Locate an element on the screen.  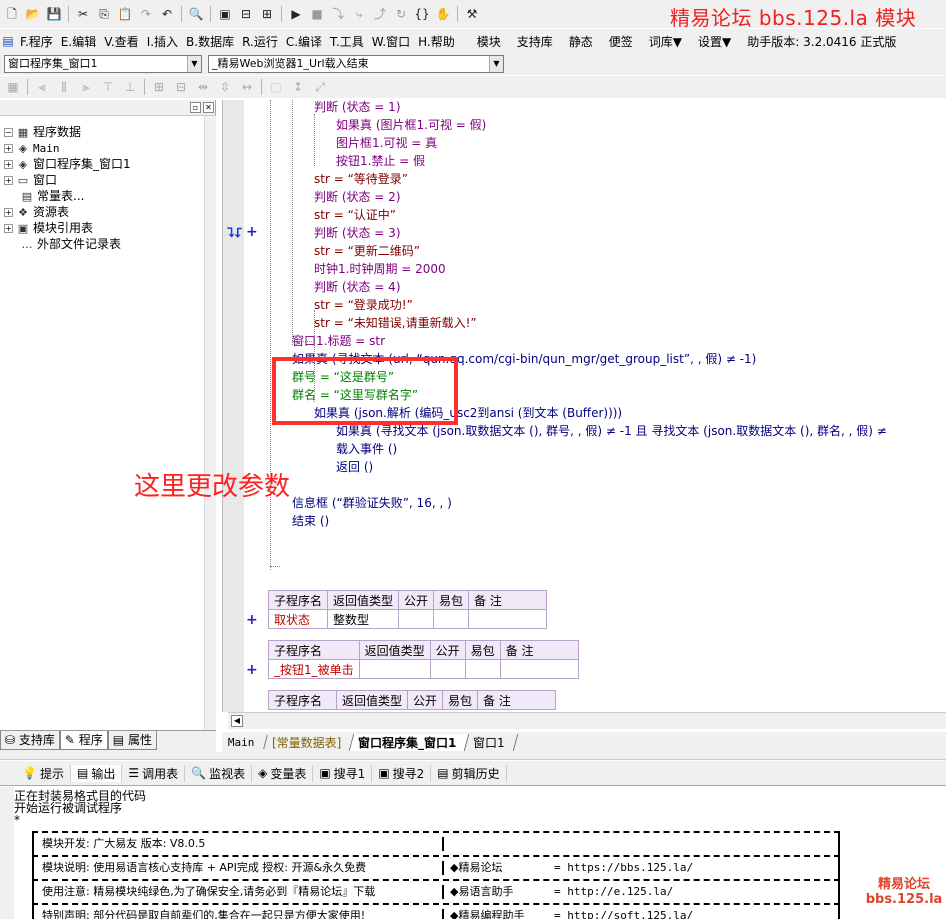
tree-item-window-set: + ◈ 窗口程序集_窗口1 is located at coordinates (67, 164).